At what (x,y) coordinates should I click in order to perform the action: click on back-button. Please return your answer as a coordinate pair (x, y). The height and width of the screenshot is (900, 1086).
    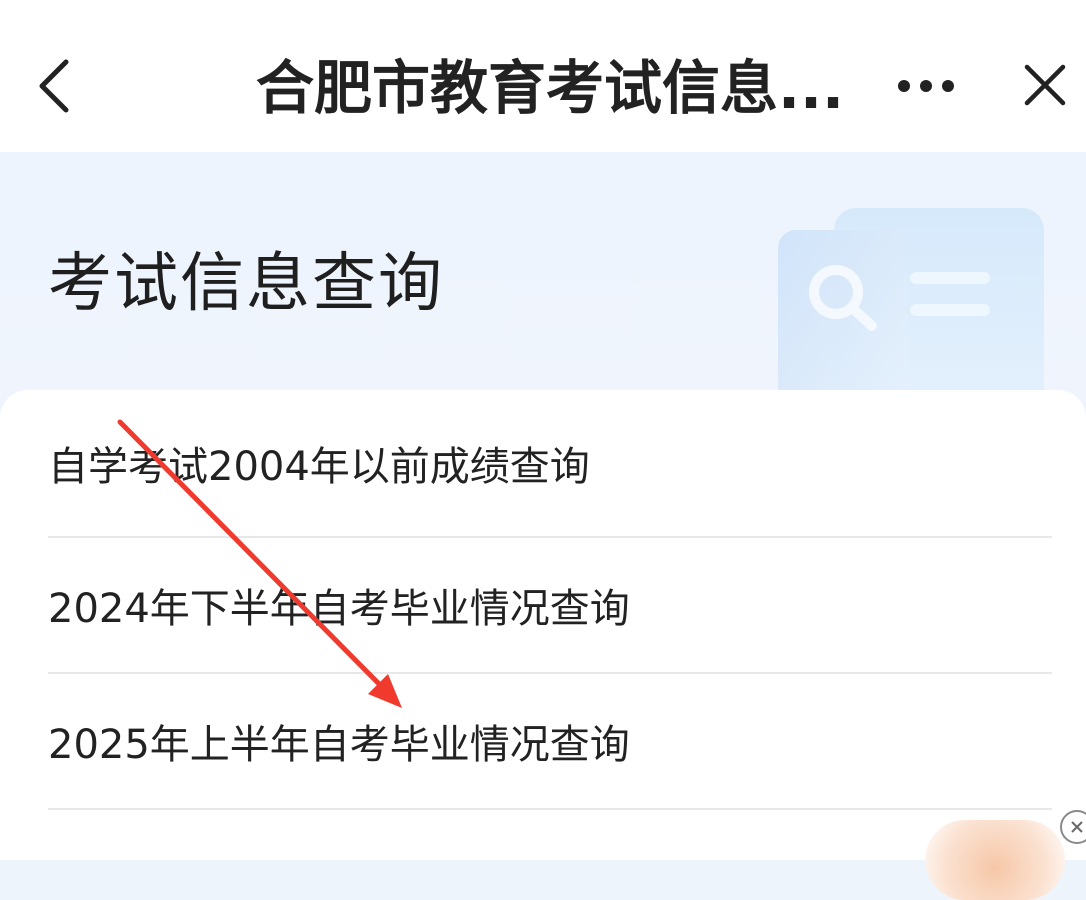
    Looking at the image, I should click on (54, 86).